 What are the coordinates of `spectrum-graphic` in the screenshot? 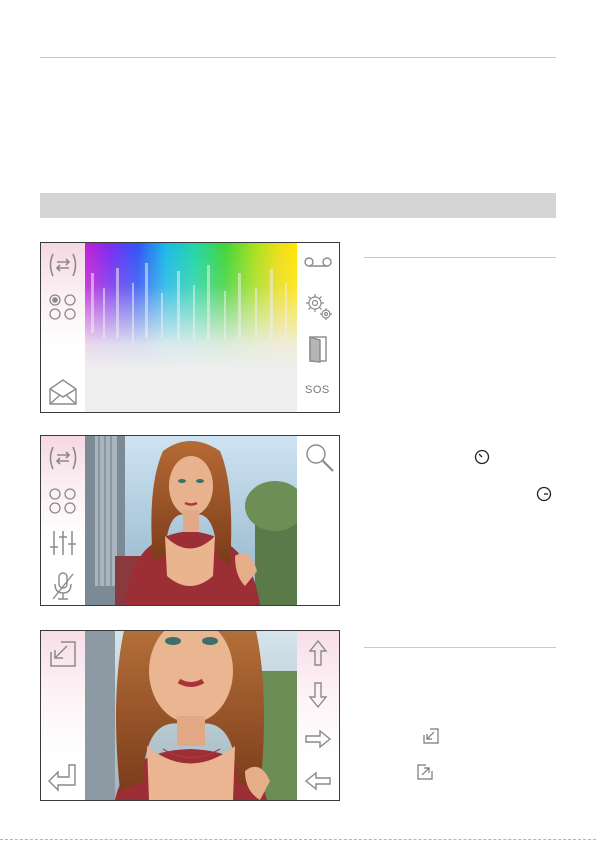 It's located at (191, 327).